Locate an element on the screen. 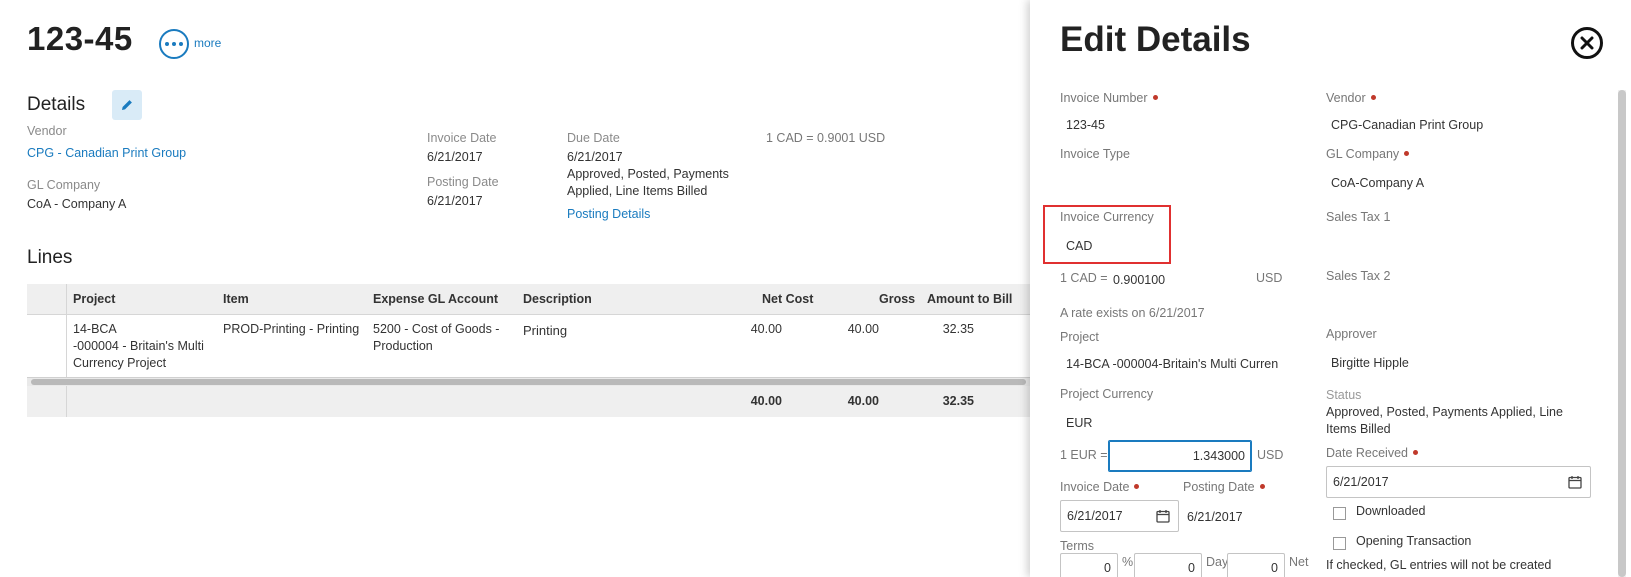 The height and width of the screenshot is (577, 1631). status-line-2: Applied, Line Items Billed is located at coordinates (637, 191).